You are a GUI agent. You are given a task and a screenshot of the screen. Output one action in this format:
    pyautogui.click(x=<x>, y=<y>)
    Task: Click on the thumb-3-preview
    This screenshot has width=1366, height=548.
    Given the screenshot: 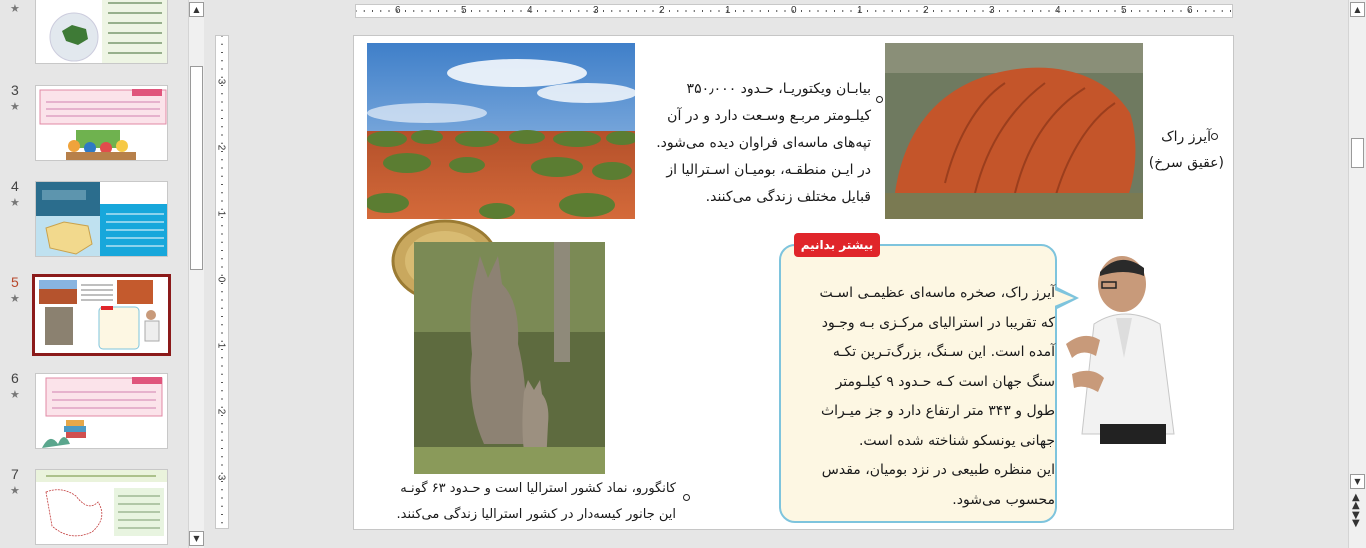 What is the action you would take?
    pyautogui.click(x=103, y=124)
    